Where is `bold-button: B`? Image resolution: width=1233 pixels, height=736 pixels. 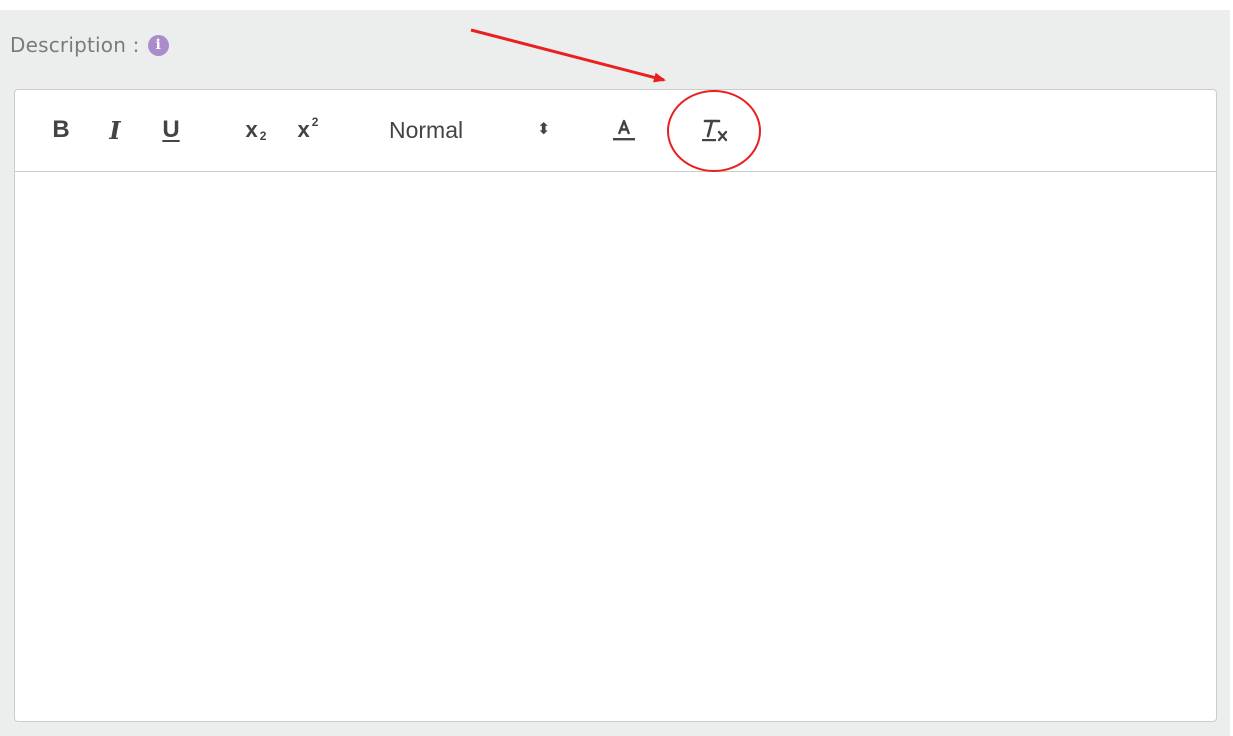 bold-button: B is located at coordinates (61, 130).